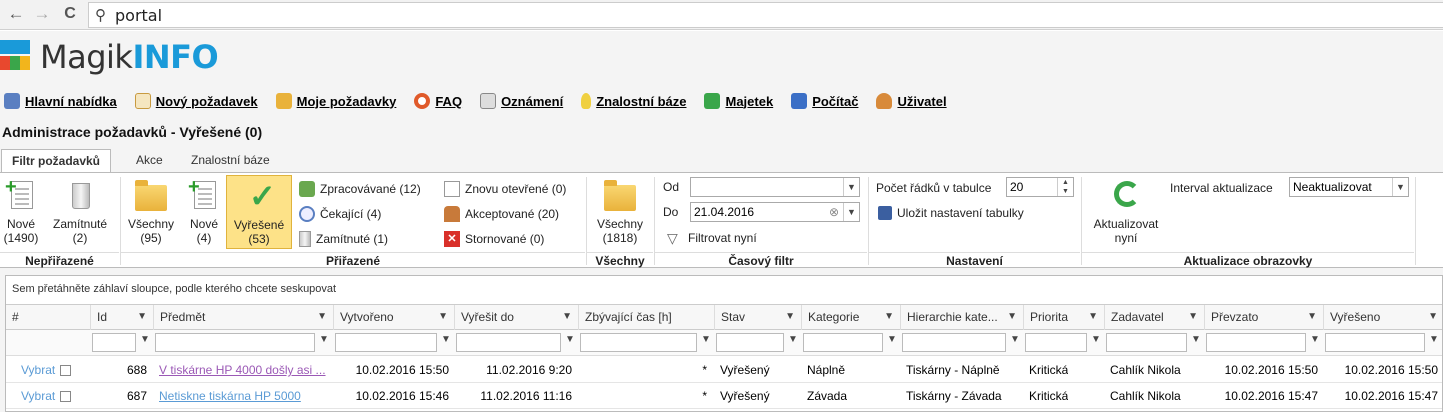  I want to click on menu-item-uzivatel: Uživatel, so click(911, 101).